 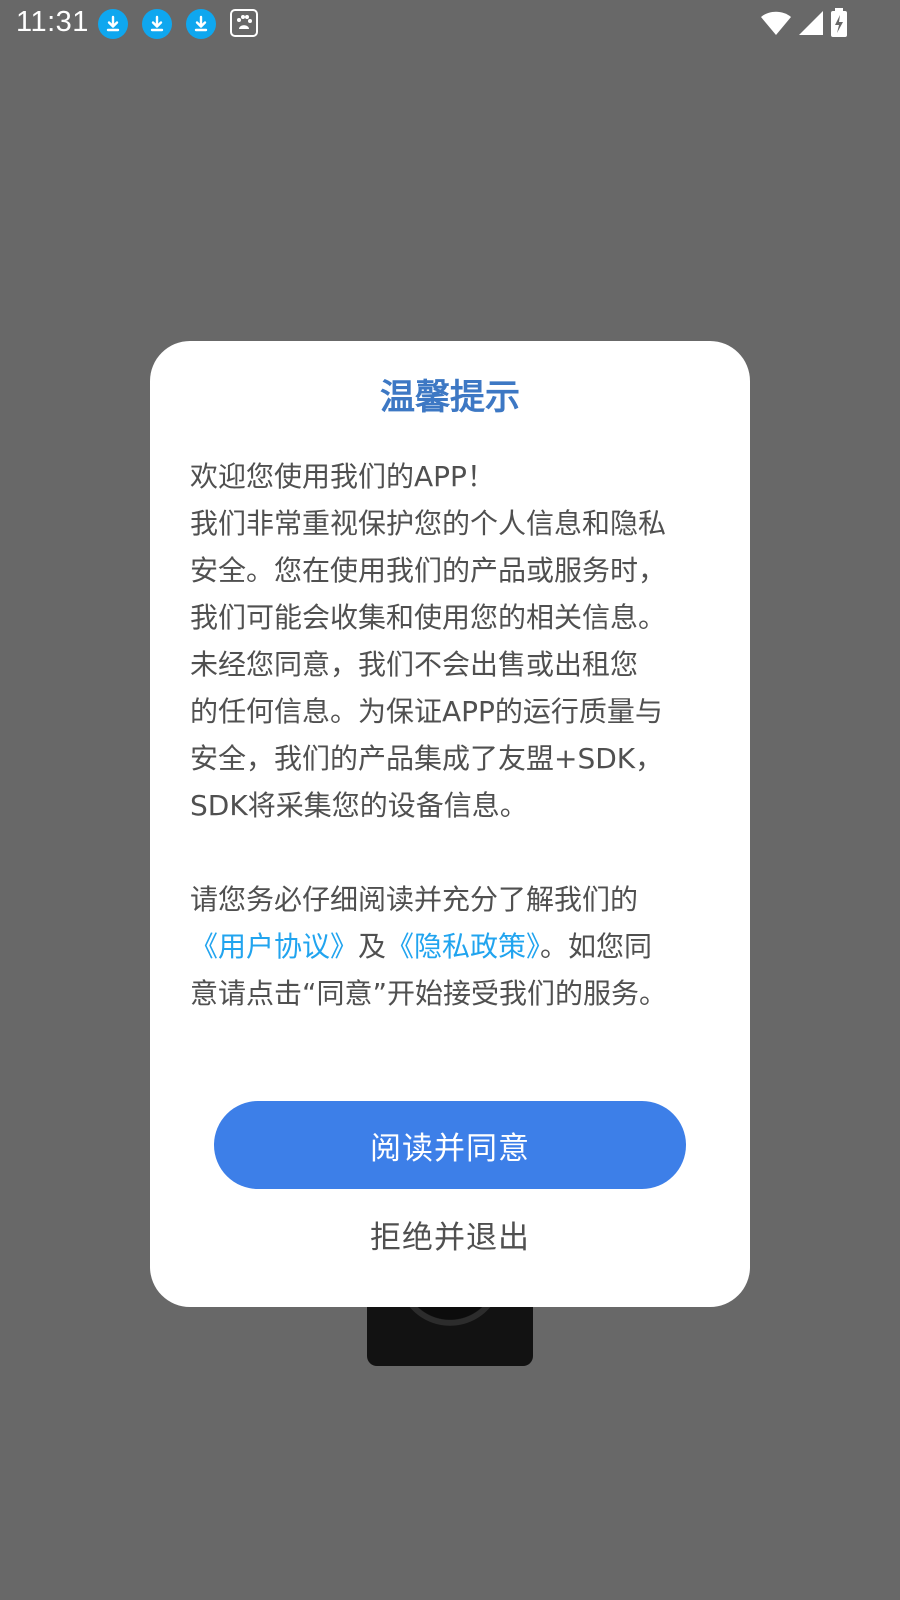 What do you see at coordinates (342, 476) in the screenshot?
I see `body-line: 欢迎您使用我们的APP！` at bounding box center [342, 476].